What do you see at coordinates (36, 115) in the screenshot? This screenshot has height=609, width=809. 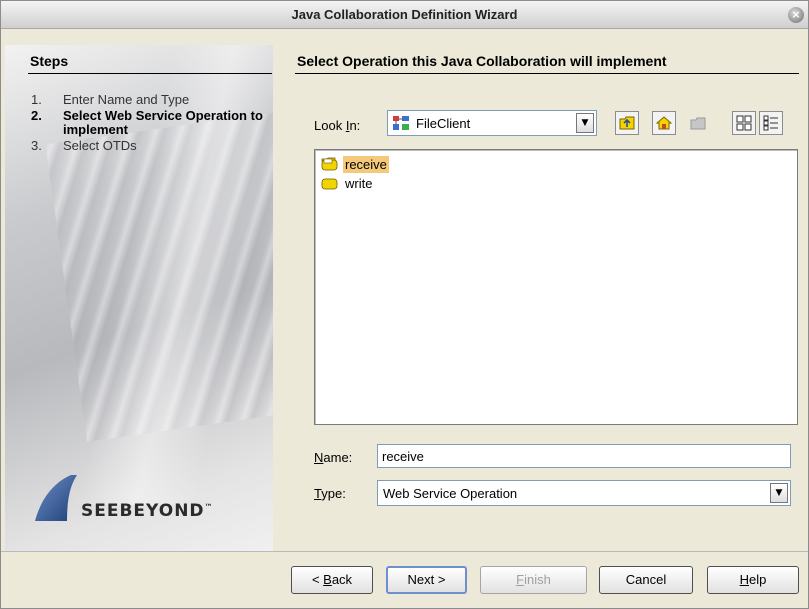 I see `step-number: 2.` at bounding box center [36, 115].